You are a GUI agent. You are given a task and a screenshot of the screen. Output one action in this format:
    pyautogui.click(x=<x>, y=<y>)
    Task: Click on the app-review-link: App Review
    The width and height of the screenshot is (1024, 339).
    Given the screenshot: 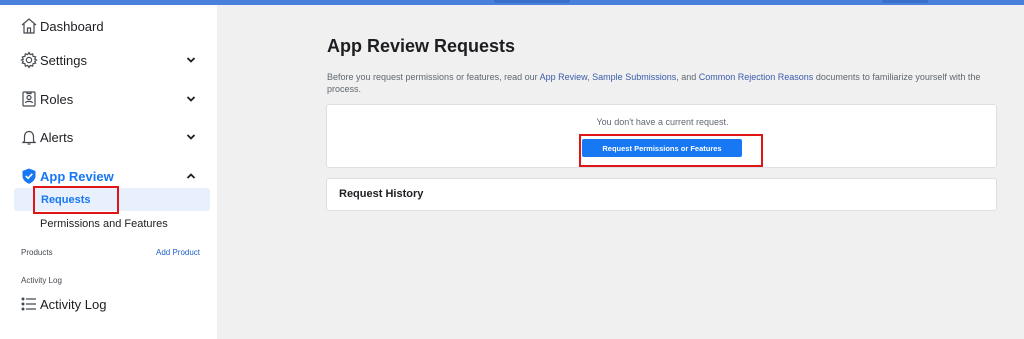 What is the action you would take?
    pyautogui.click(x=564, y=77)
    